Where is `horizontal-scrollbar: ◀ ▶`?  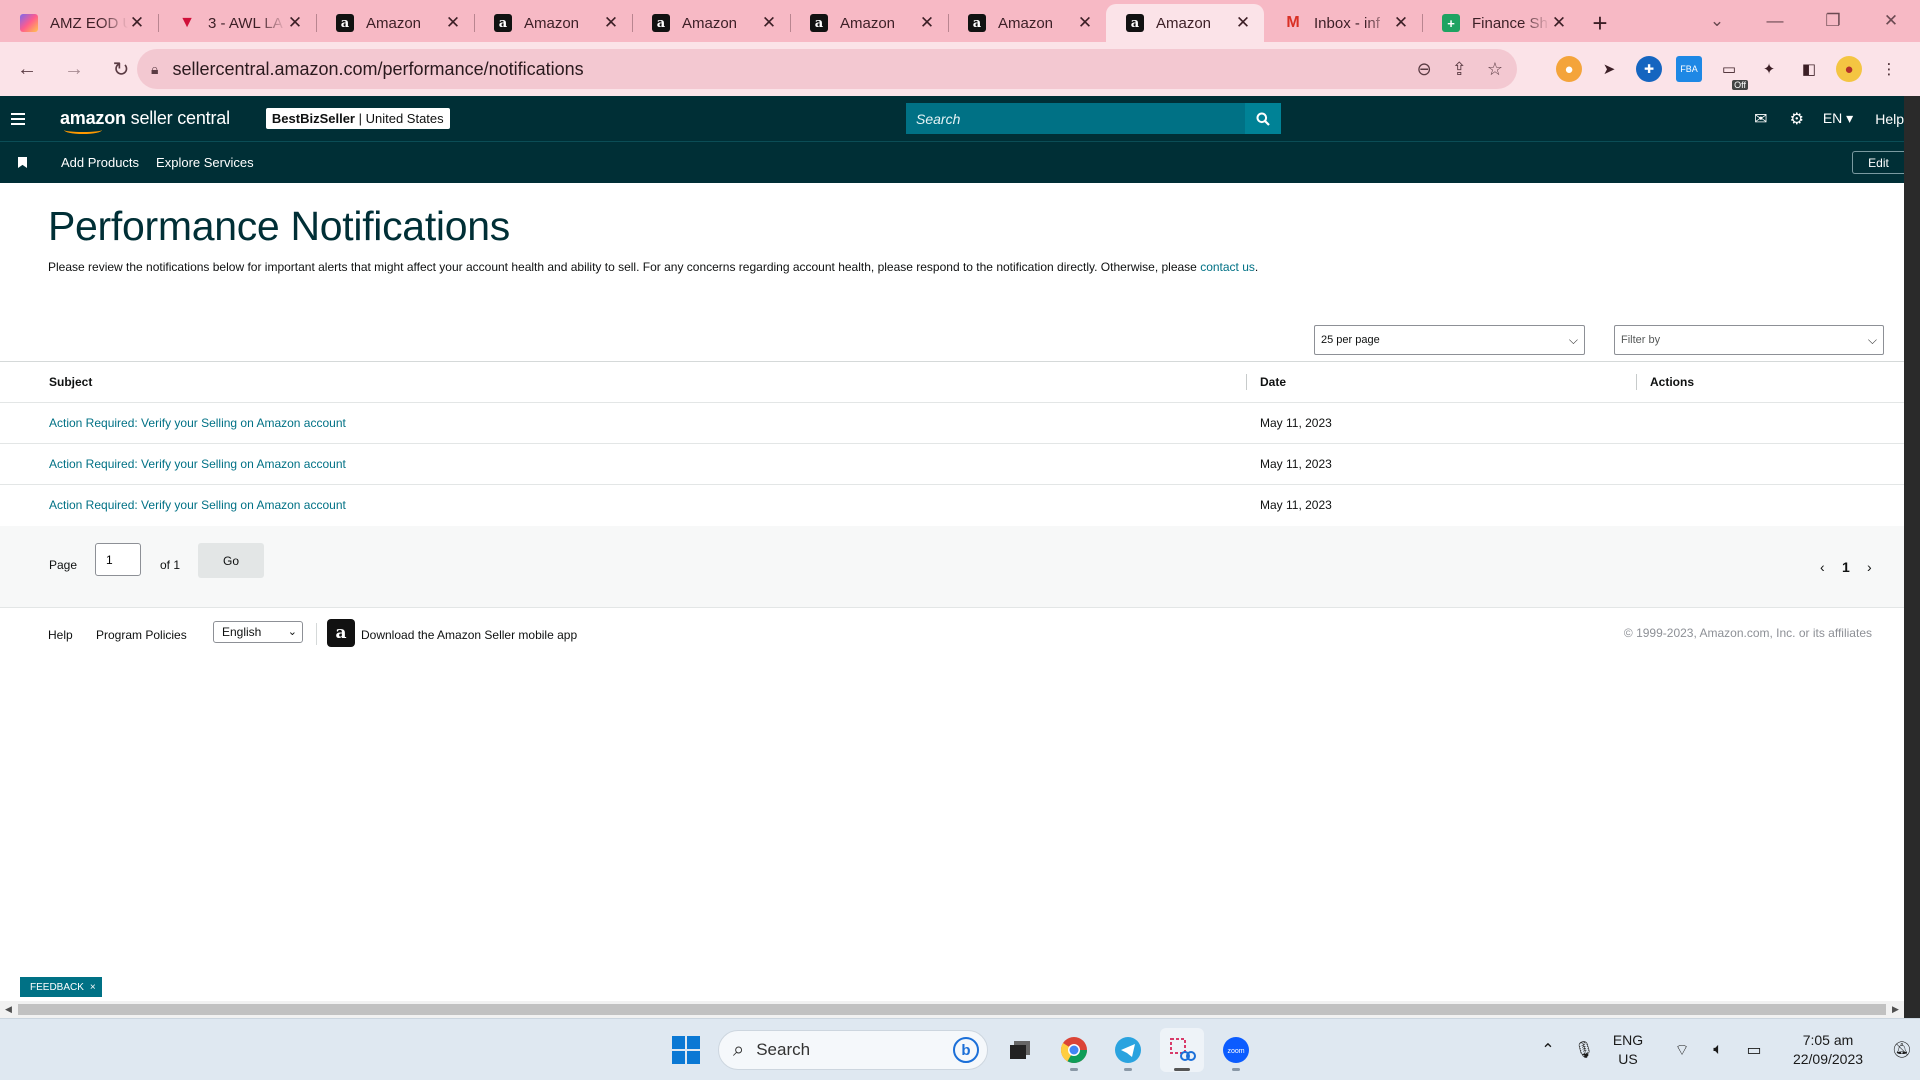
horizontal-scrollbar: ◀ ▶ is located at coordinates (952, 1009).